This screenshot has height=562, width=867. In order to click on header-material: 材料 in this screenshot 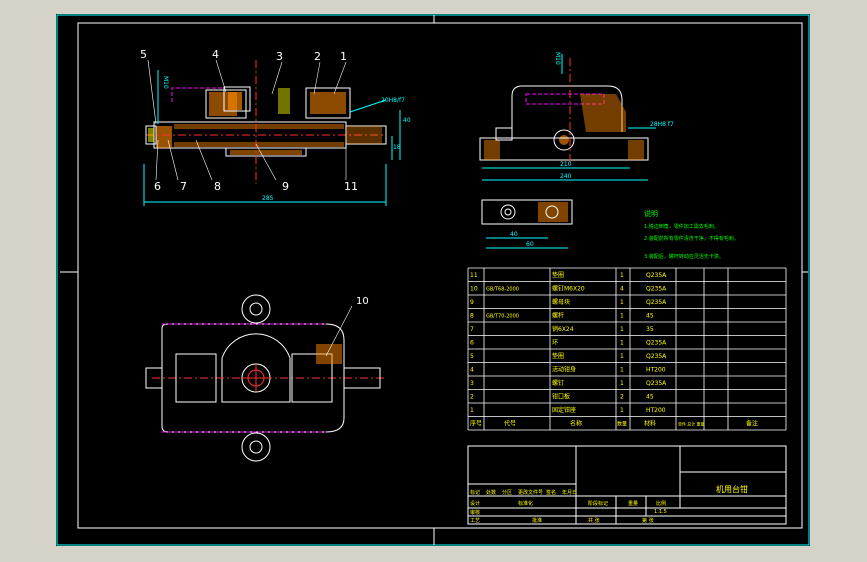, I will do `click(650, 424)`.